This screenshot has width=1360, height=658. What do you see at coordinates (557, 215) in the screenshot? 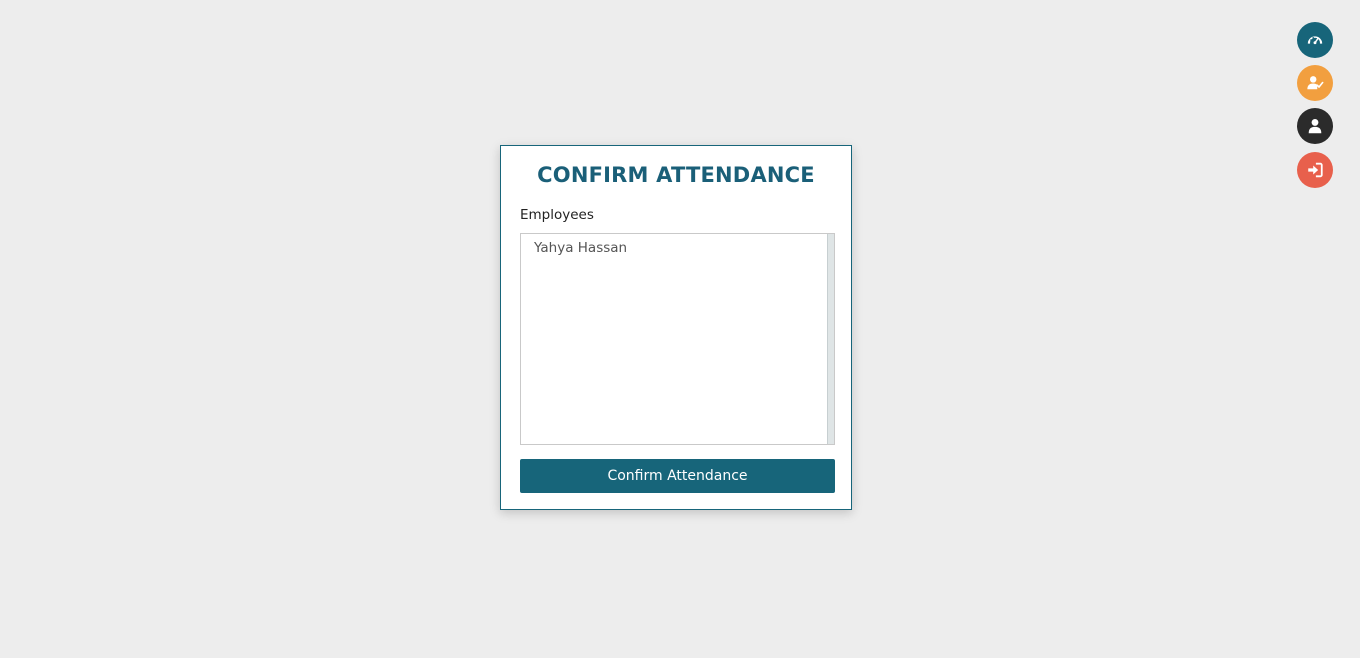
I see `employees-label: Employees` at bounding box center [557, 215].